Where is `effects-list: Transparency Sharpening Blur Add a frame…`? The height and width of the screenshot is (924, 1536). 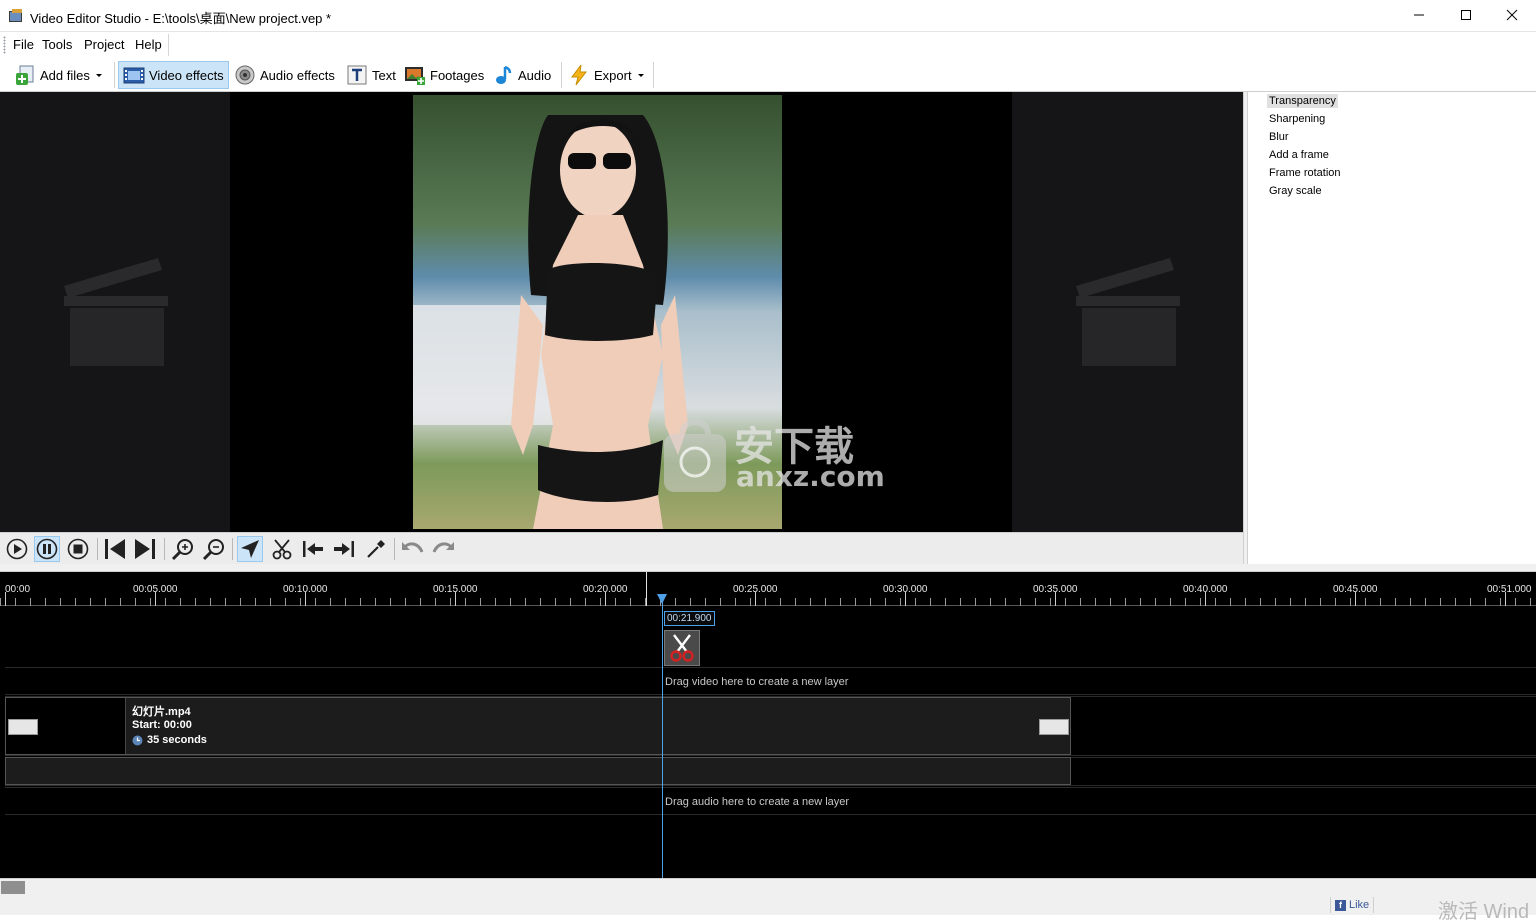
effects-list: Transparency Sharpening Blur Add a frame… is located at coordinates (1391, 328).